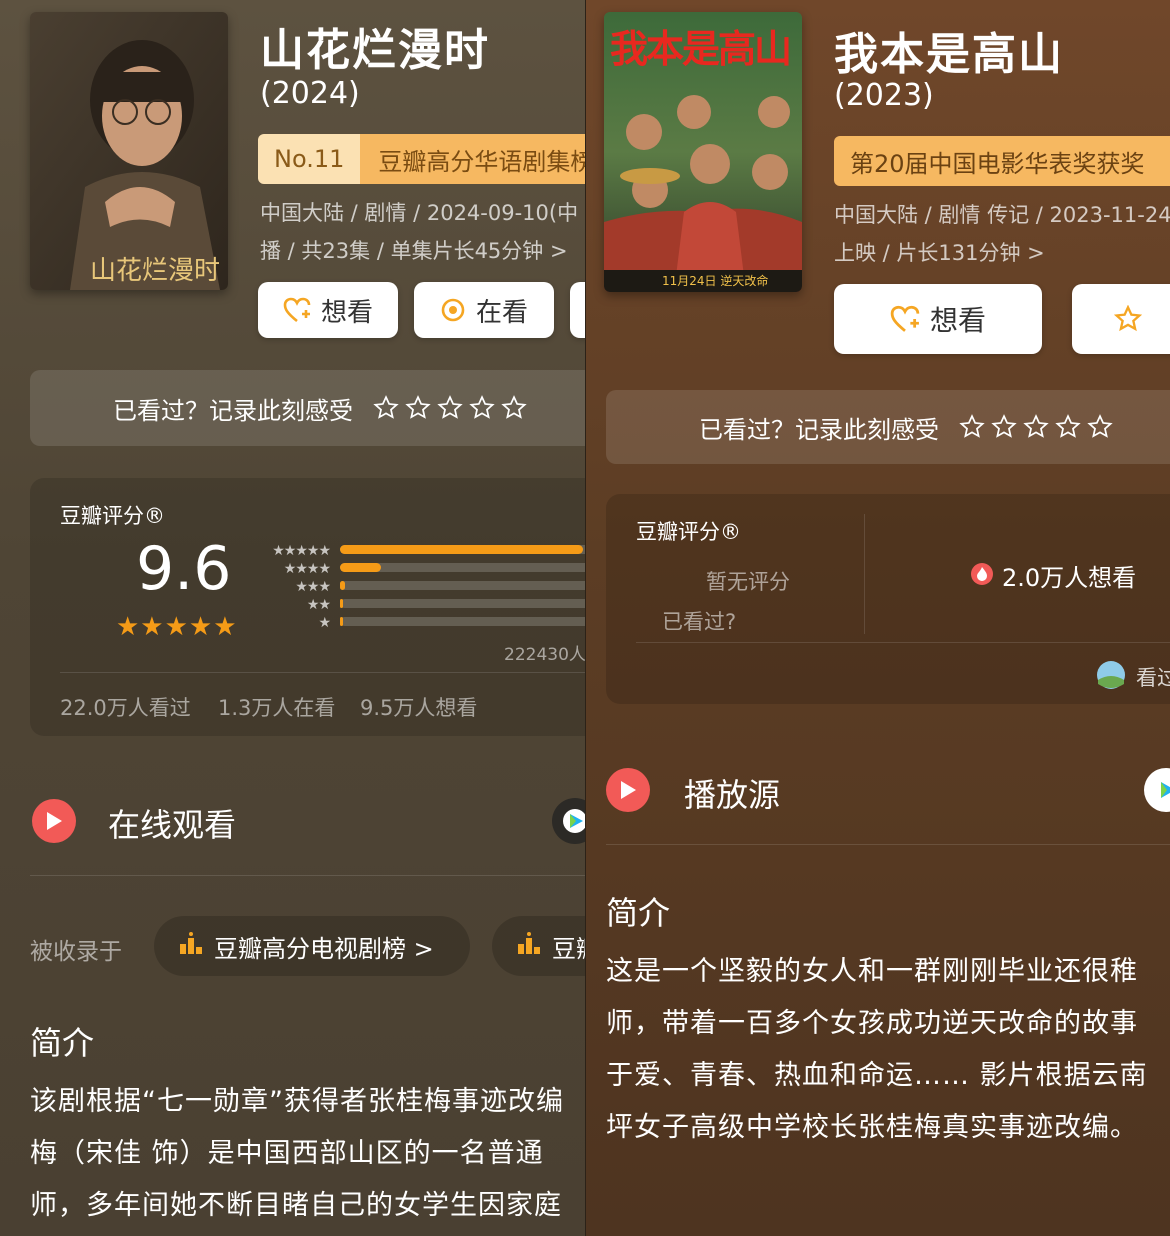 Image resolution: width=1170 pixels, height=1236 pixels. Describe the element at coordinates (419, 213) in the screenshot. I see `meta-line-1: 中国大陆 / 剧情 / 2024-09-10(中` at that location.